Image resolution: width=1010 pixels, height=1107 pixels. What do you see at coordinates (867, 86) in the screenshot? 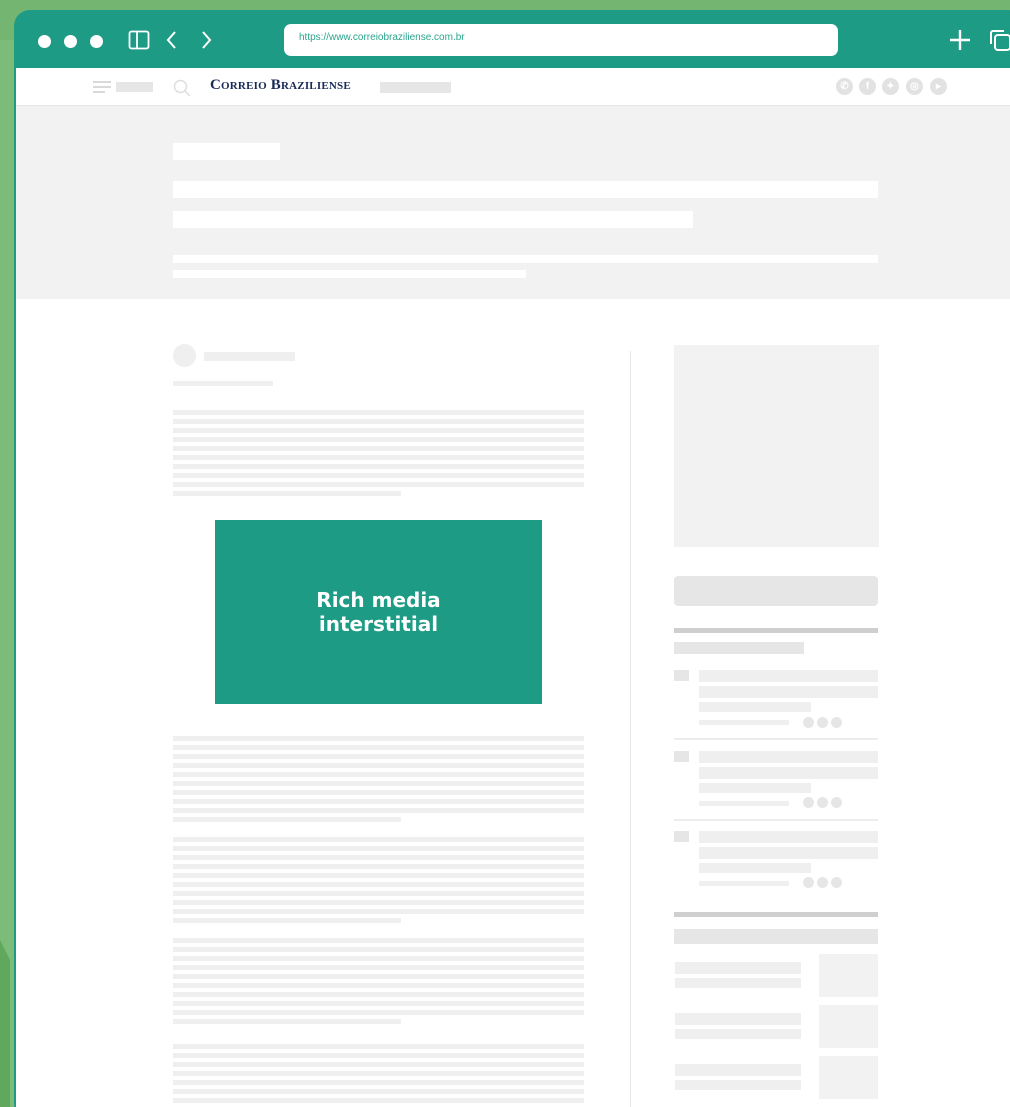
I see `facebook-icon: f` at bounding box center [867, 86].